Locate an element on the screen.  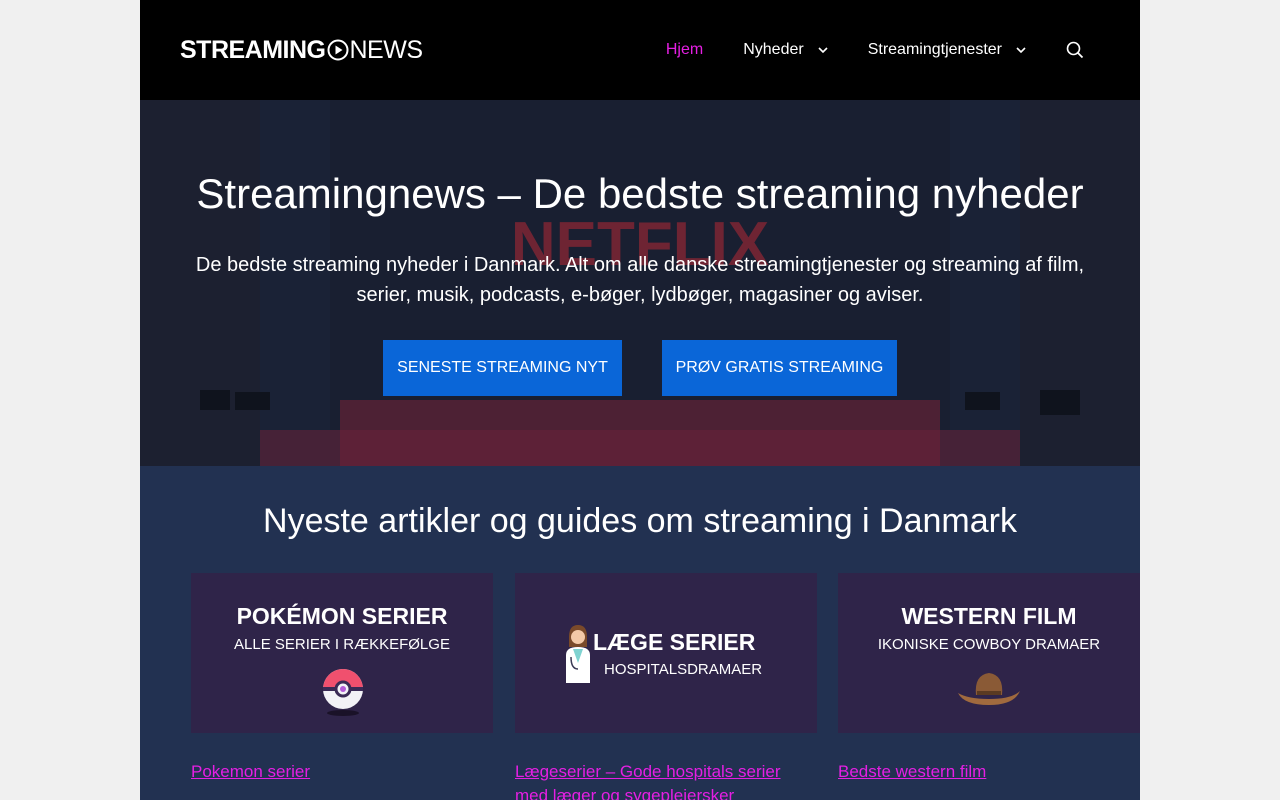
nav-item-streamingtjenester: Streamingtjenester is located at coordinates (947, 50).